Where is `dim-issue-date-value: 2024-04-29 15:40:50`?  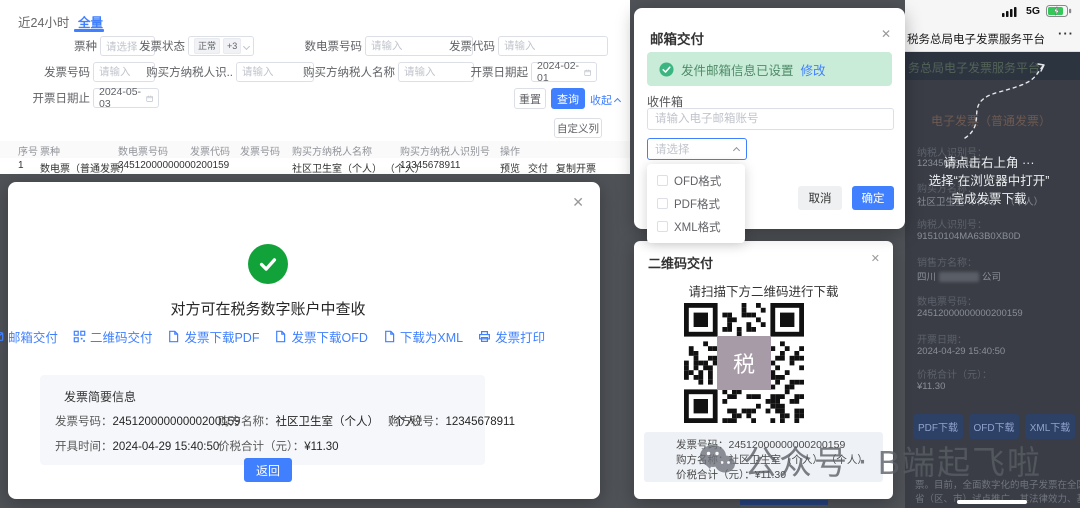
dim-issue-date-value: 2024-04-29 15:40:50 is located at coordinates (961, 351).